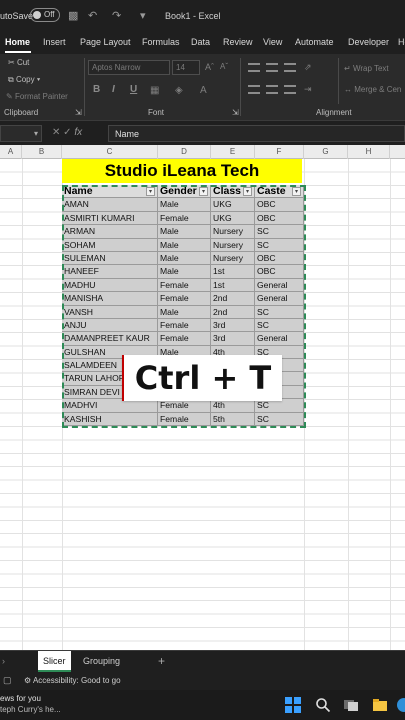 This screenshot has width=405, height=720. I want to click on table-cell: MADHU, so click(110, 285).